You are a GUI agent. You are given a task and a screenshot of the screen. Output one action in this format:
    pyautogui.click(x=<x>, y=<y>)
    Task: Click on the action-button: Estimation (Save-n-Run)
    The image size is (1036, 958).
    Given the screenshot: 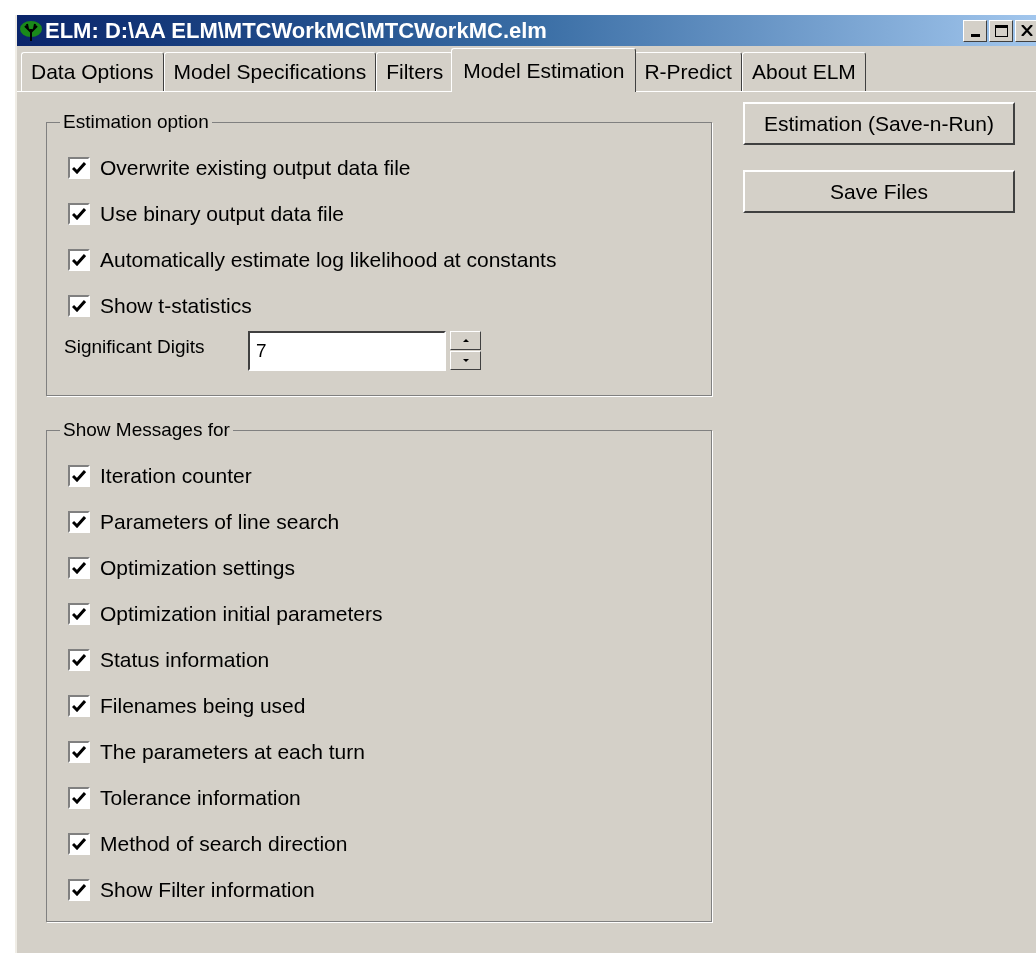 What is the action you would take?
    pyautogui.click(x=879, y=123)
    